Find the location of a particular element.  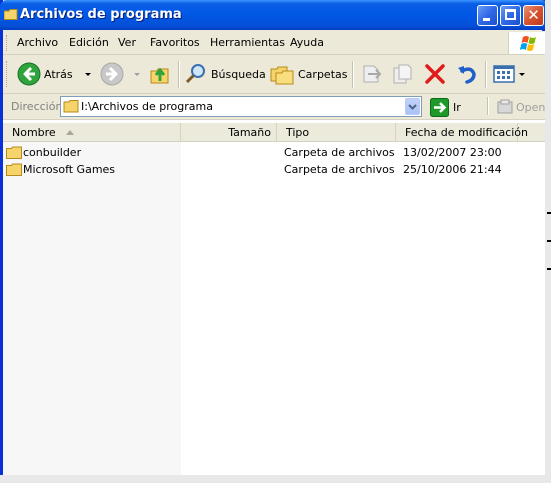

menu-herramientas: Herramientas is located at coordinates (247, 42).